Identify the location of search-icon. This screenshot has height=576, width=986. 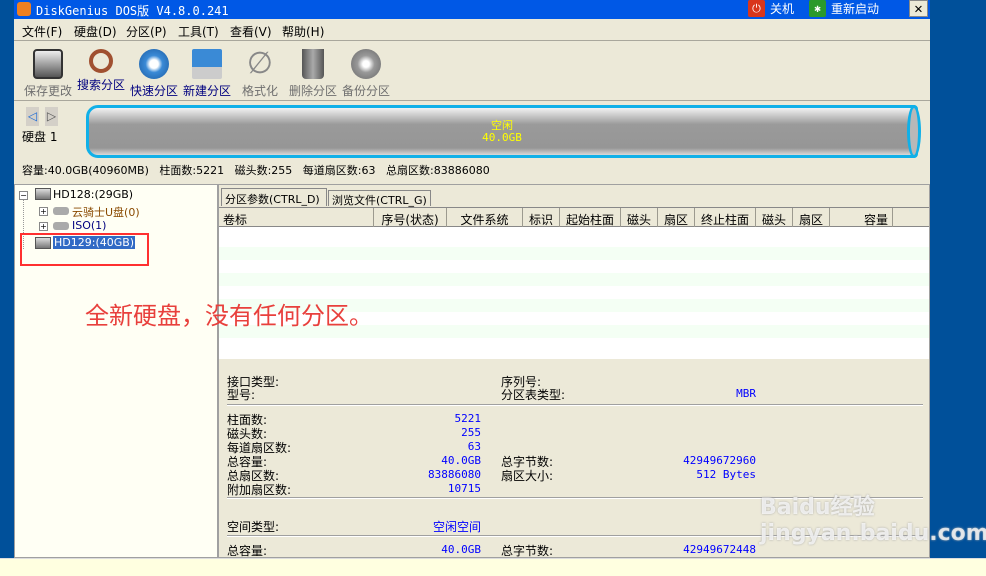
(101, 61).